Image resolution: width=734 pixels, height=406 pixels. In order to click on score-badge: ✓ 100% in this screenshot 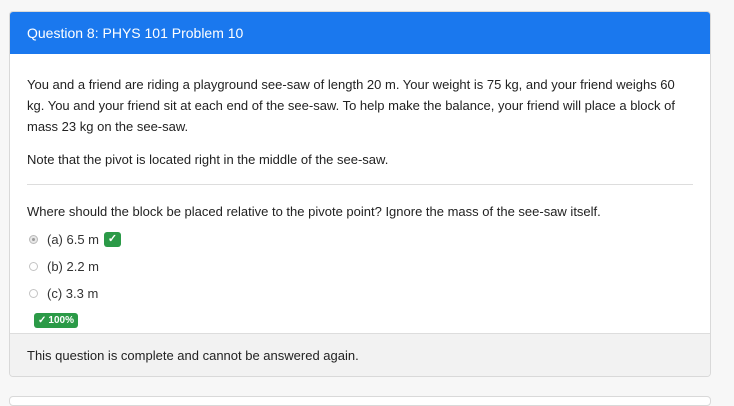, I will do `click(56, 320)`.